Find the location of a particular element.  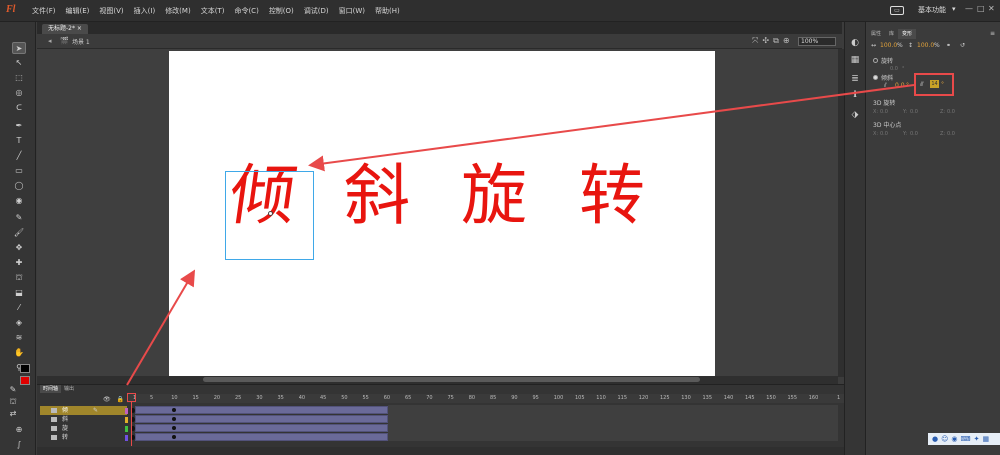

maximize-icon: □ is located at coordinates (981, 8).